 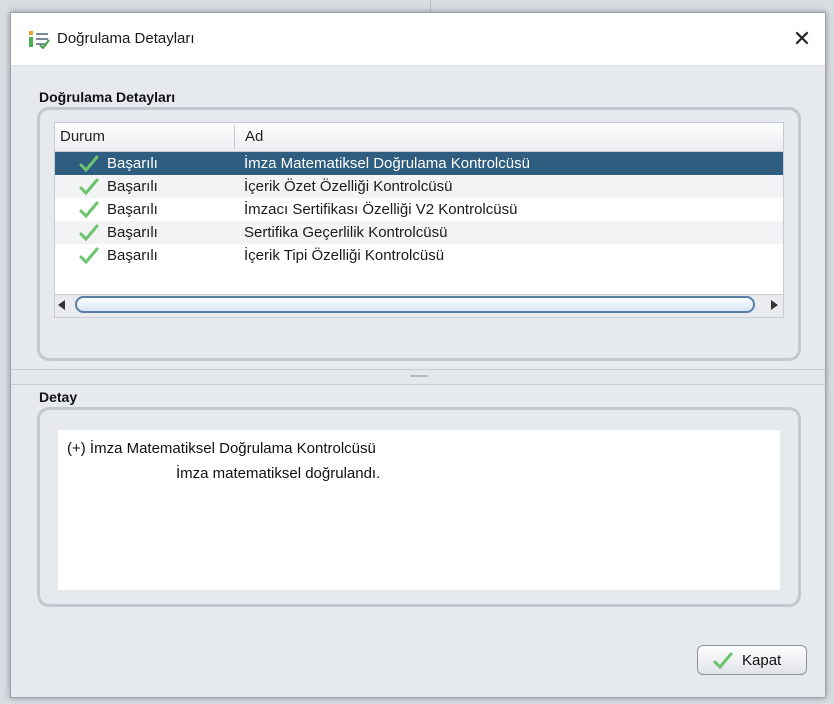 What do you see at coordinates (415, 304) in the screenshot?
I see `scrollbar-thumb` at bounding box center [415, 304].